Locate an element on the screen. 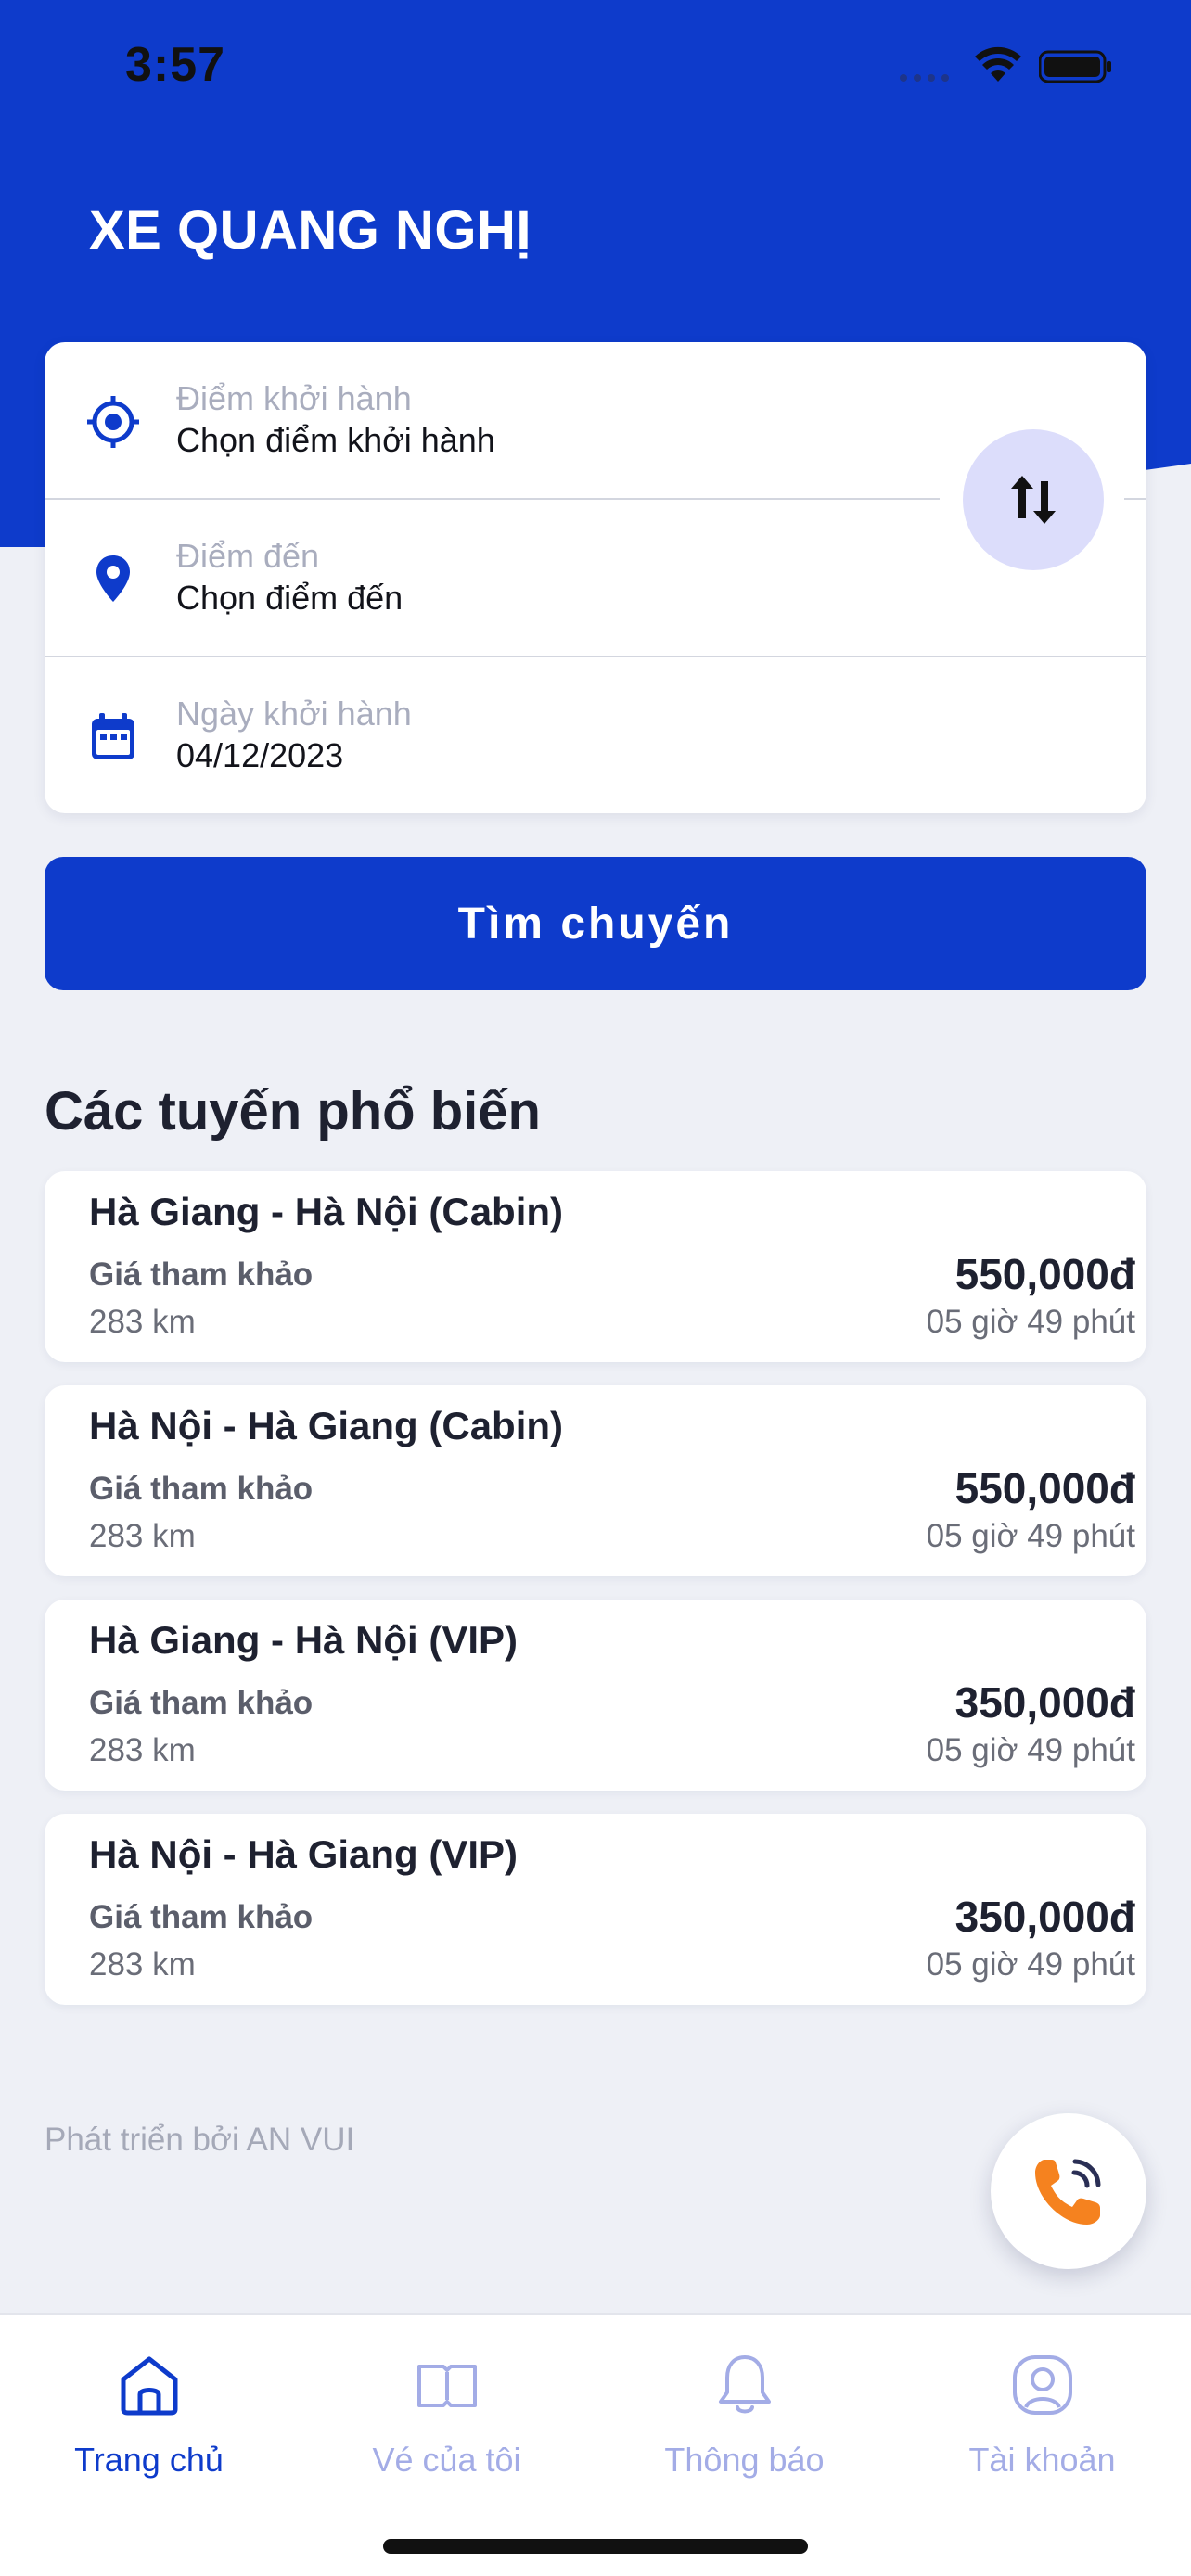 The width and height of the screenshot is (1191, 2576). date-value: 04/12/2023 is located at coordinates (260, 755).